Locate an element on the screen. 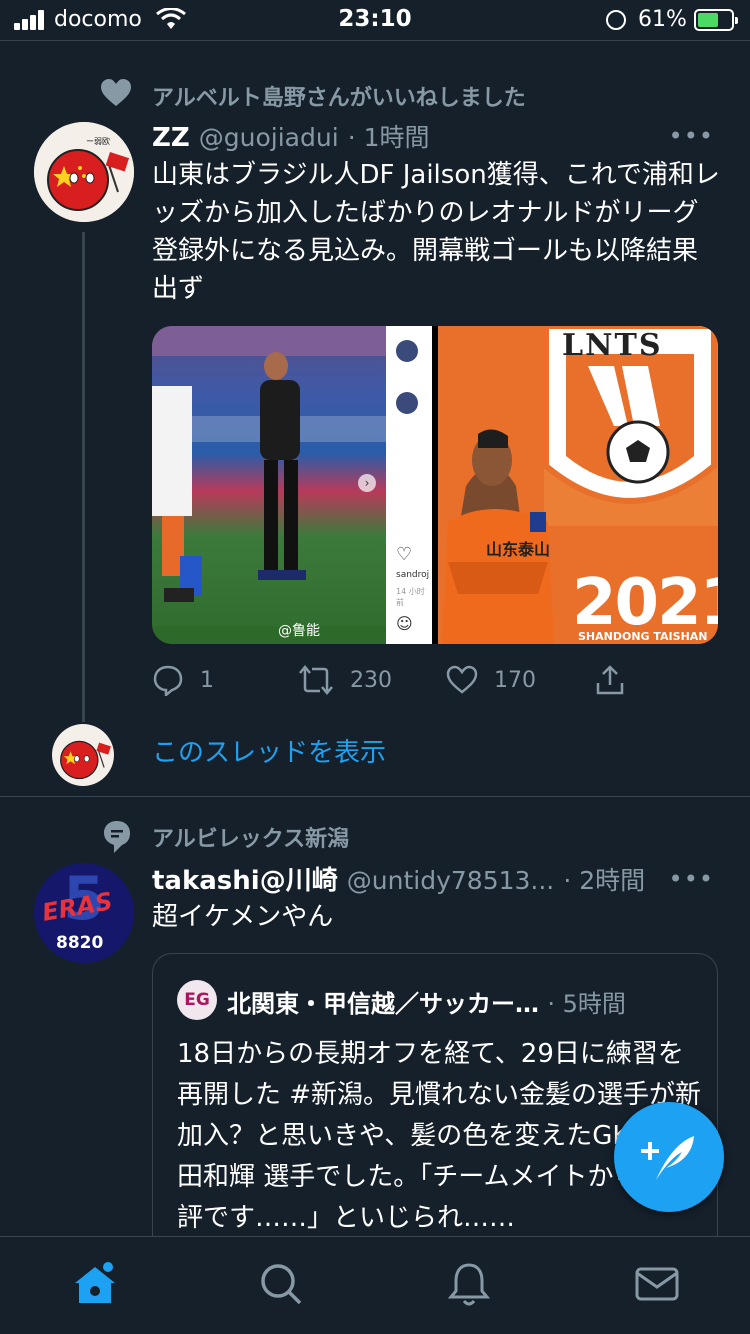 This screenshot has height=1334, width=750. player-photo: LNTS 山东泰山 2021 SHANDONG TAISHAN is located at coordinates (578, 485).